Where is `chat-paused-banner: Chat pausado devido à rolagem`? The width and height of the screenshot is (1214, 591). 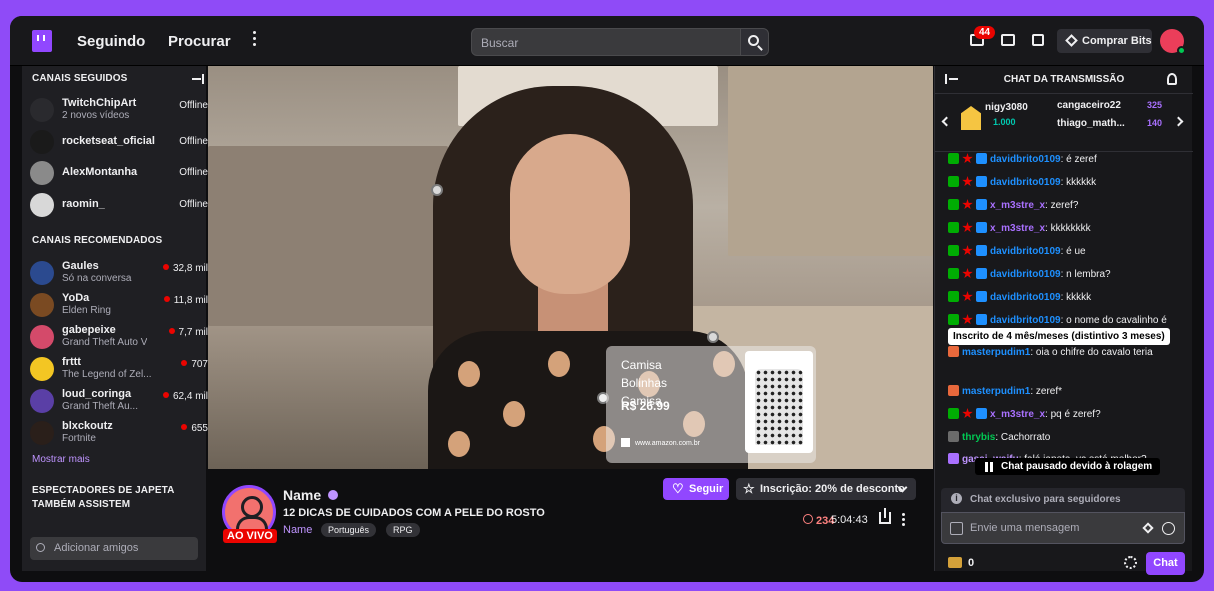
chat-paused-banner: Chat pausado devido à rolagem is located at coordinates (1068, 466).